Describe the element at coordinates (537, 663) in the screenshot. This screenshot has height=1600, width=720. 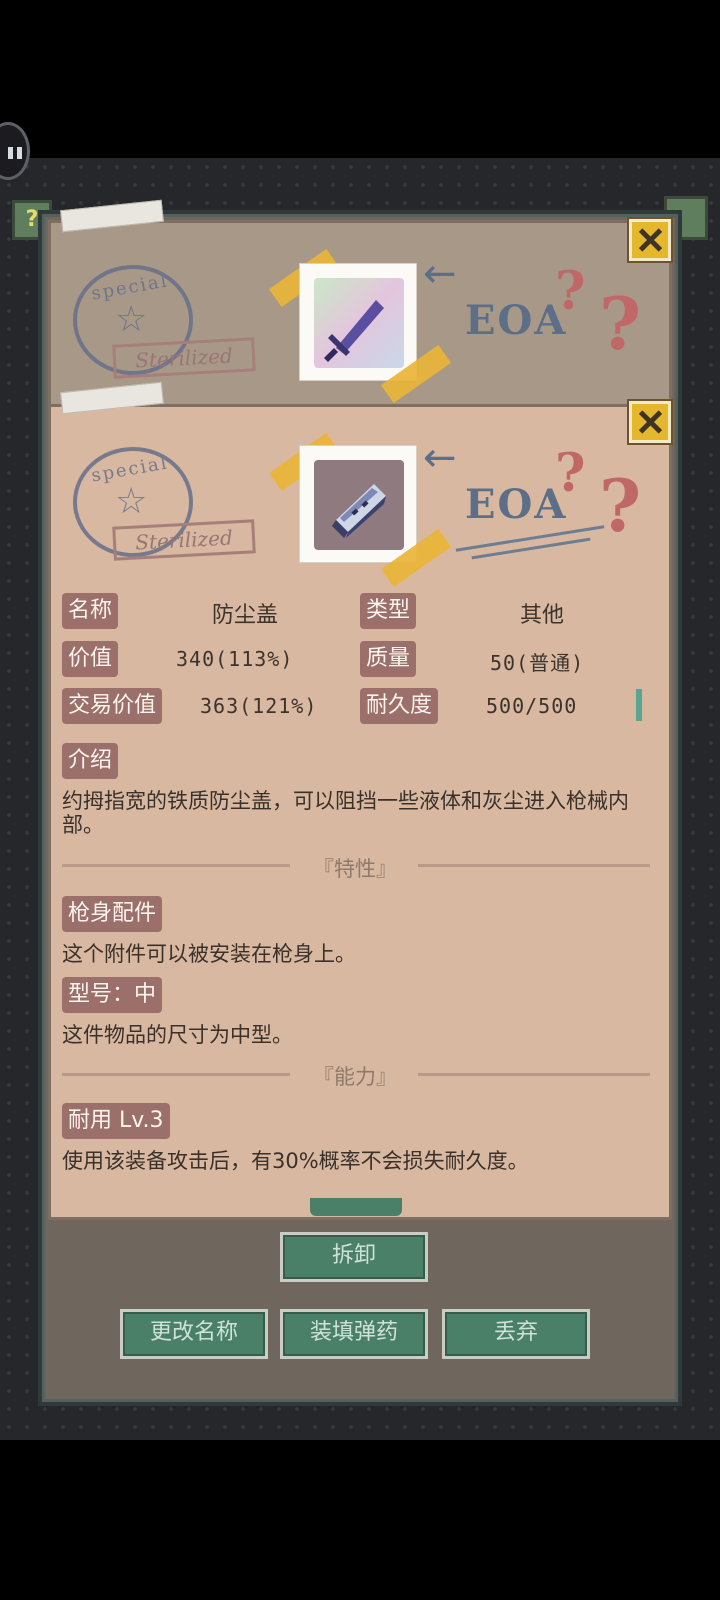
I see `quality-value: 50(普通)` at that location.